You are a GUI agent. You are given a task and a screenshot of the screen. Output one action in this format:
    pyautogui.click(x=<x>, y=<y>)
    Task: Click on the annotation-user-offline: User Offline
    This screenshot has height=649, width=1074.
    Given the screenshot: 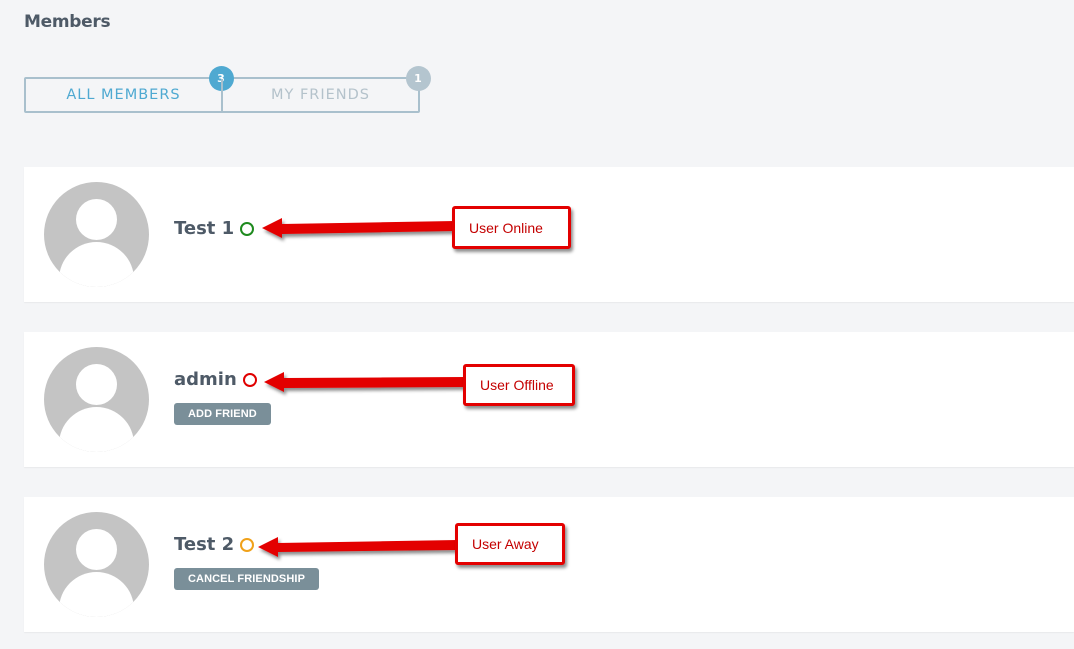 What is the action you would take?
    pyautogui.click(x=519, y=385)
    